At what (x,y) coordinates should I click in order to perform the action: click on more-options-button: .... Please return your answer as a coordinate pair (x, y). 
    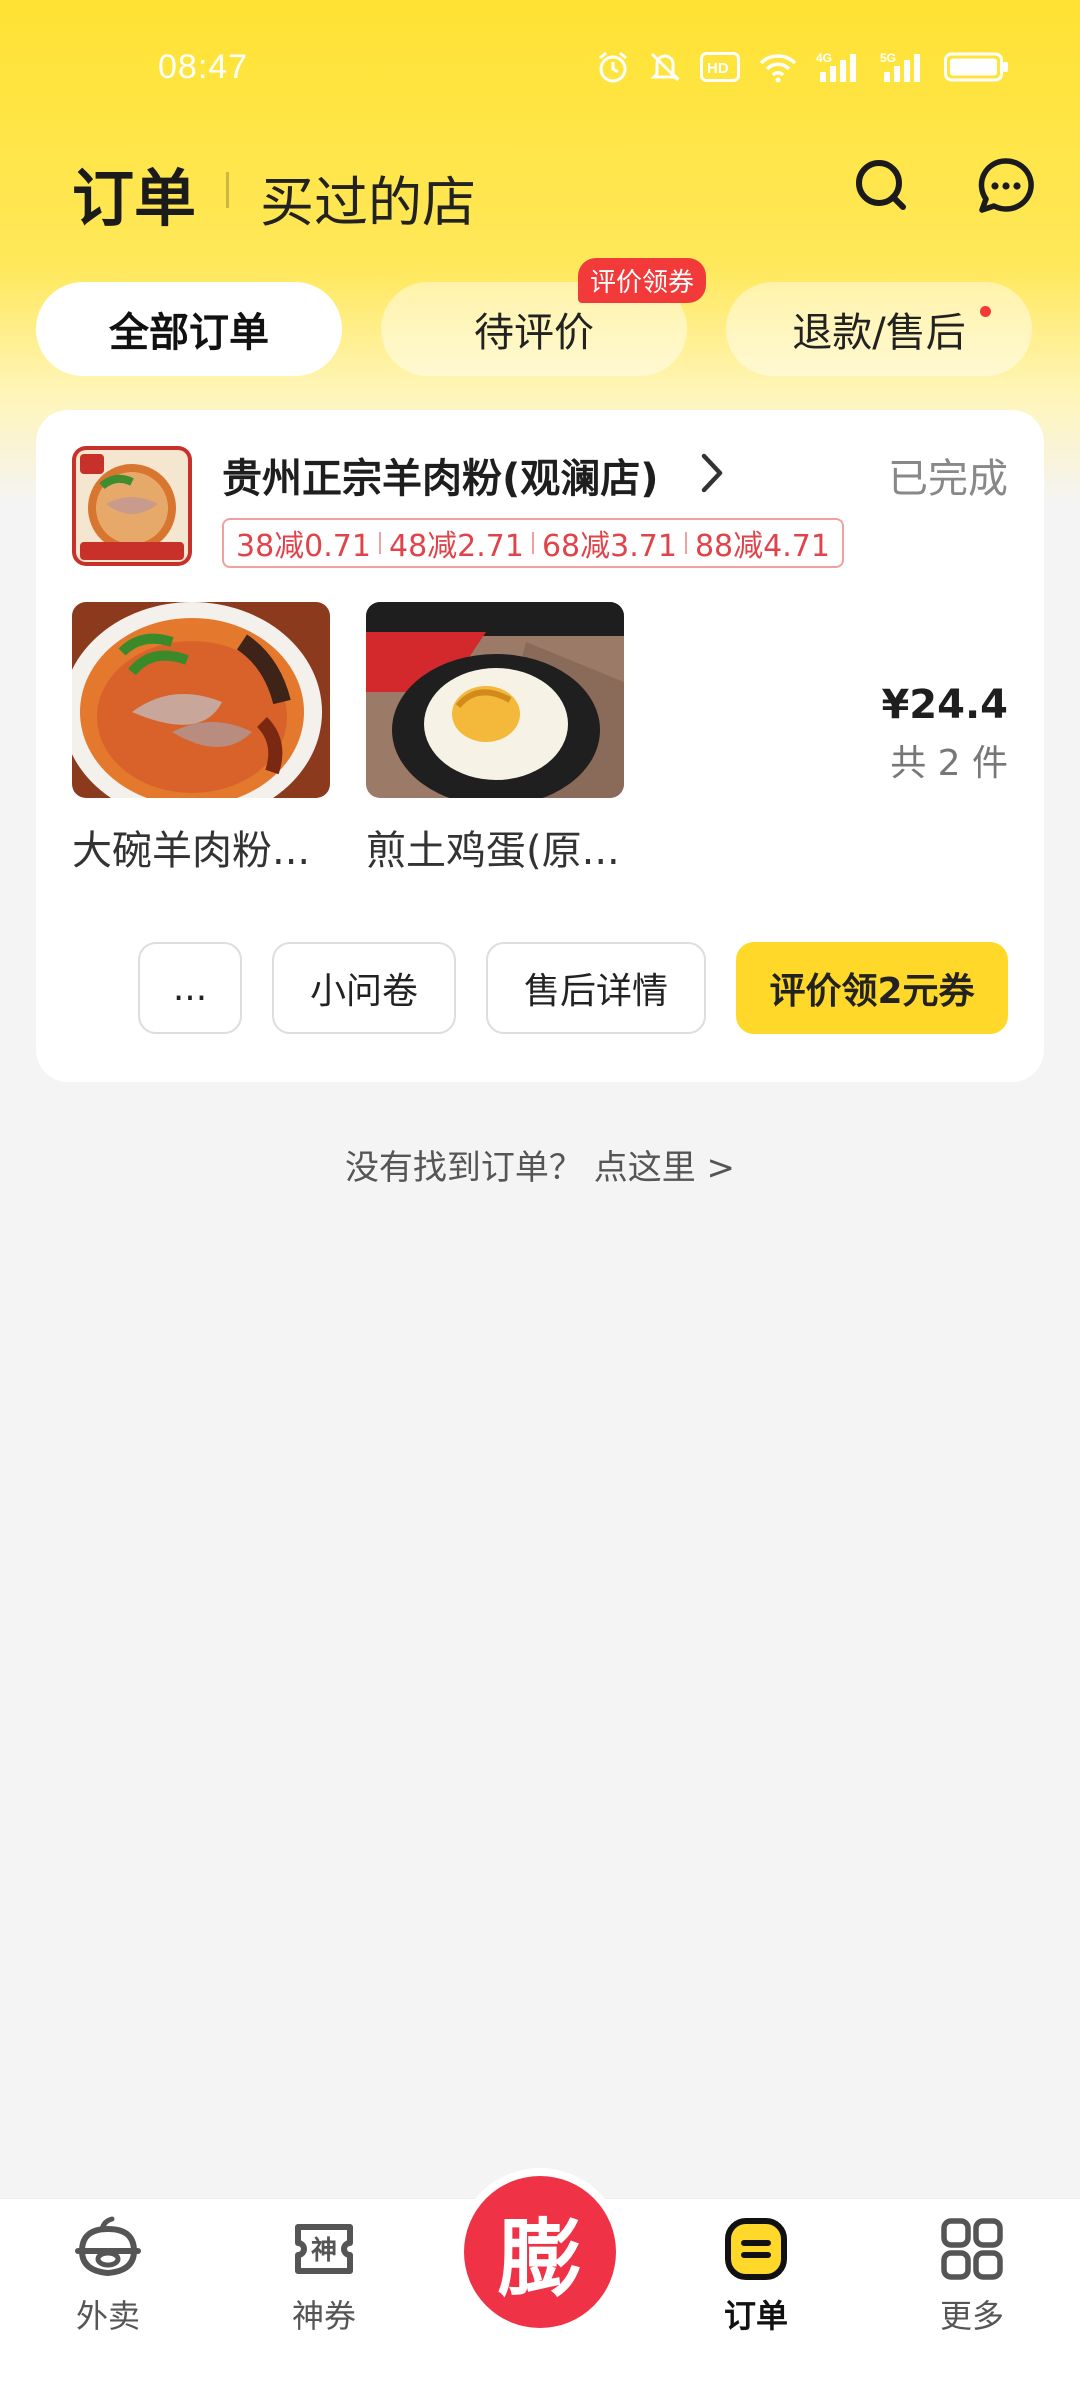
    Looking at the image, I should click on (190, 988).